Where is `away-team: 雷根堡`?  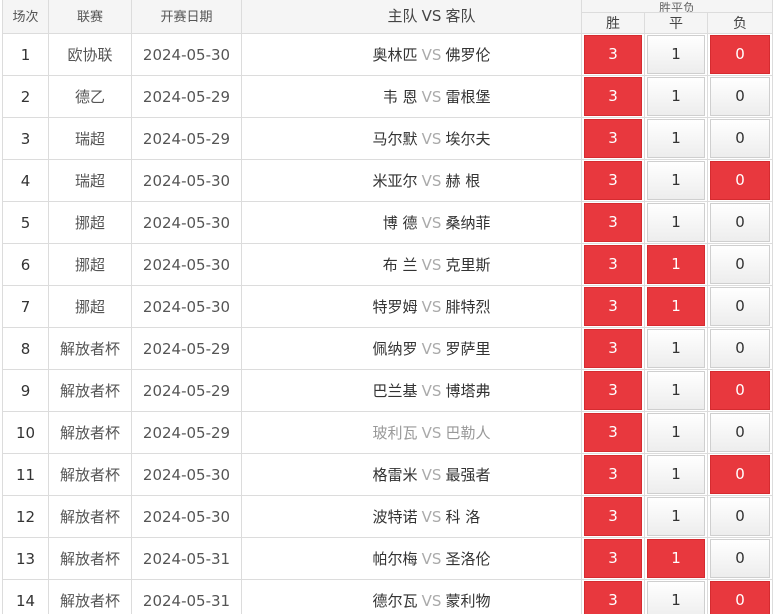
away-team: 雷根堡 is located at coordinates (468, 97).